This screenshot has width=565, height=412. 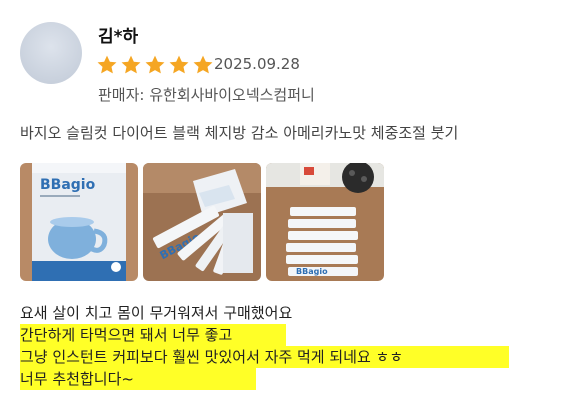 I want to click on review-line-highlighted: 너무 추천합니다~, so click(x=138, y=379).